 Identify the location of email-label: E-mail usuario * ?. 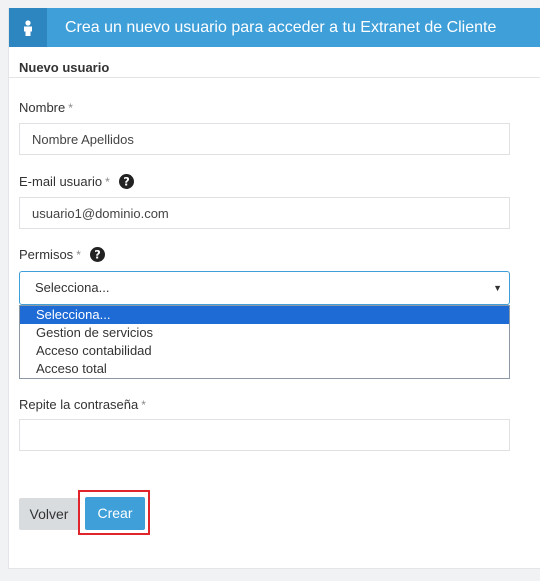
(76, 181).